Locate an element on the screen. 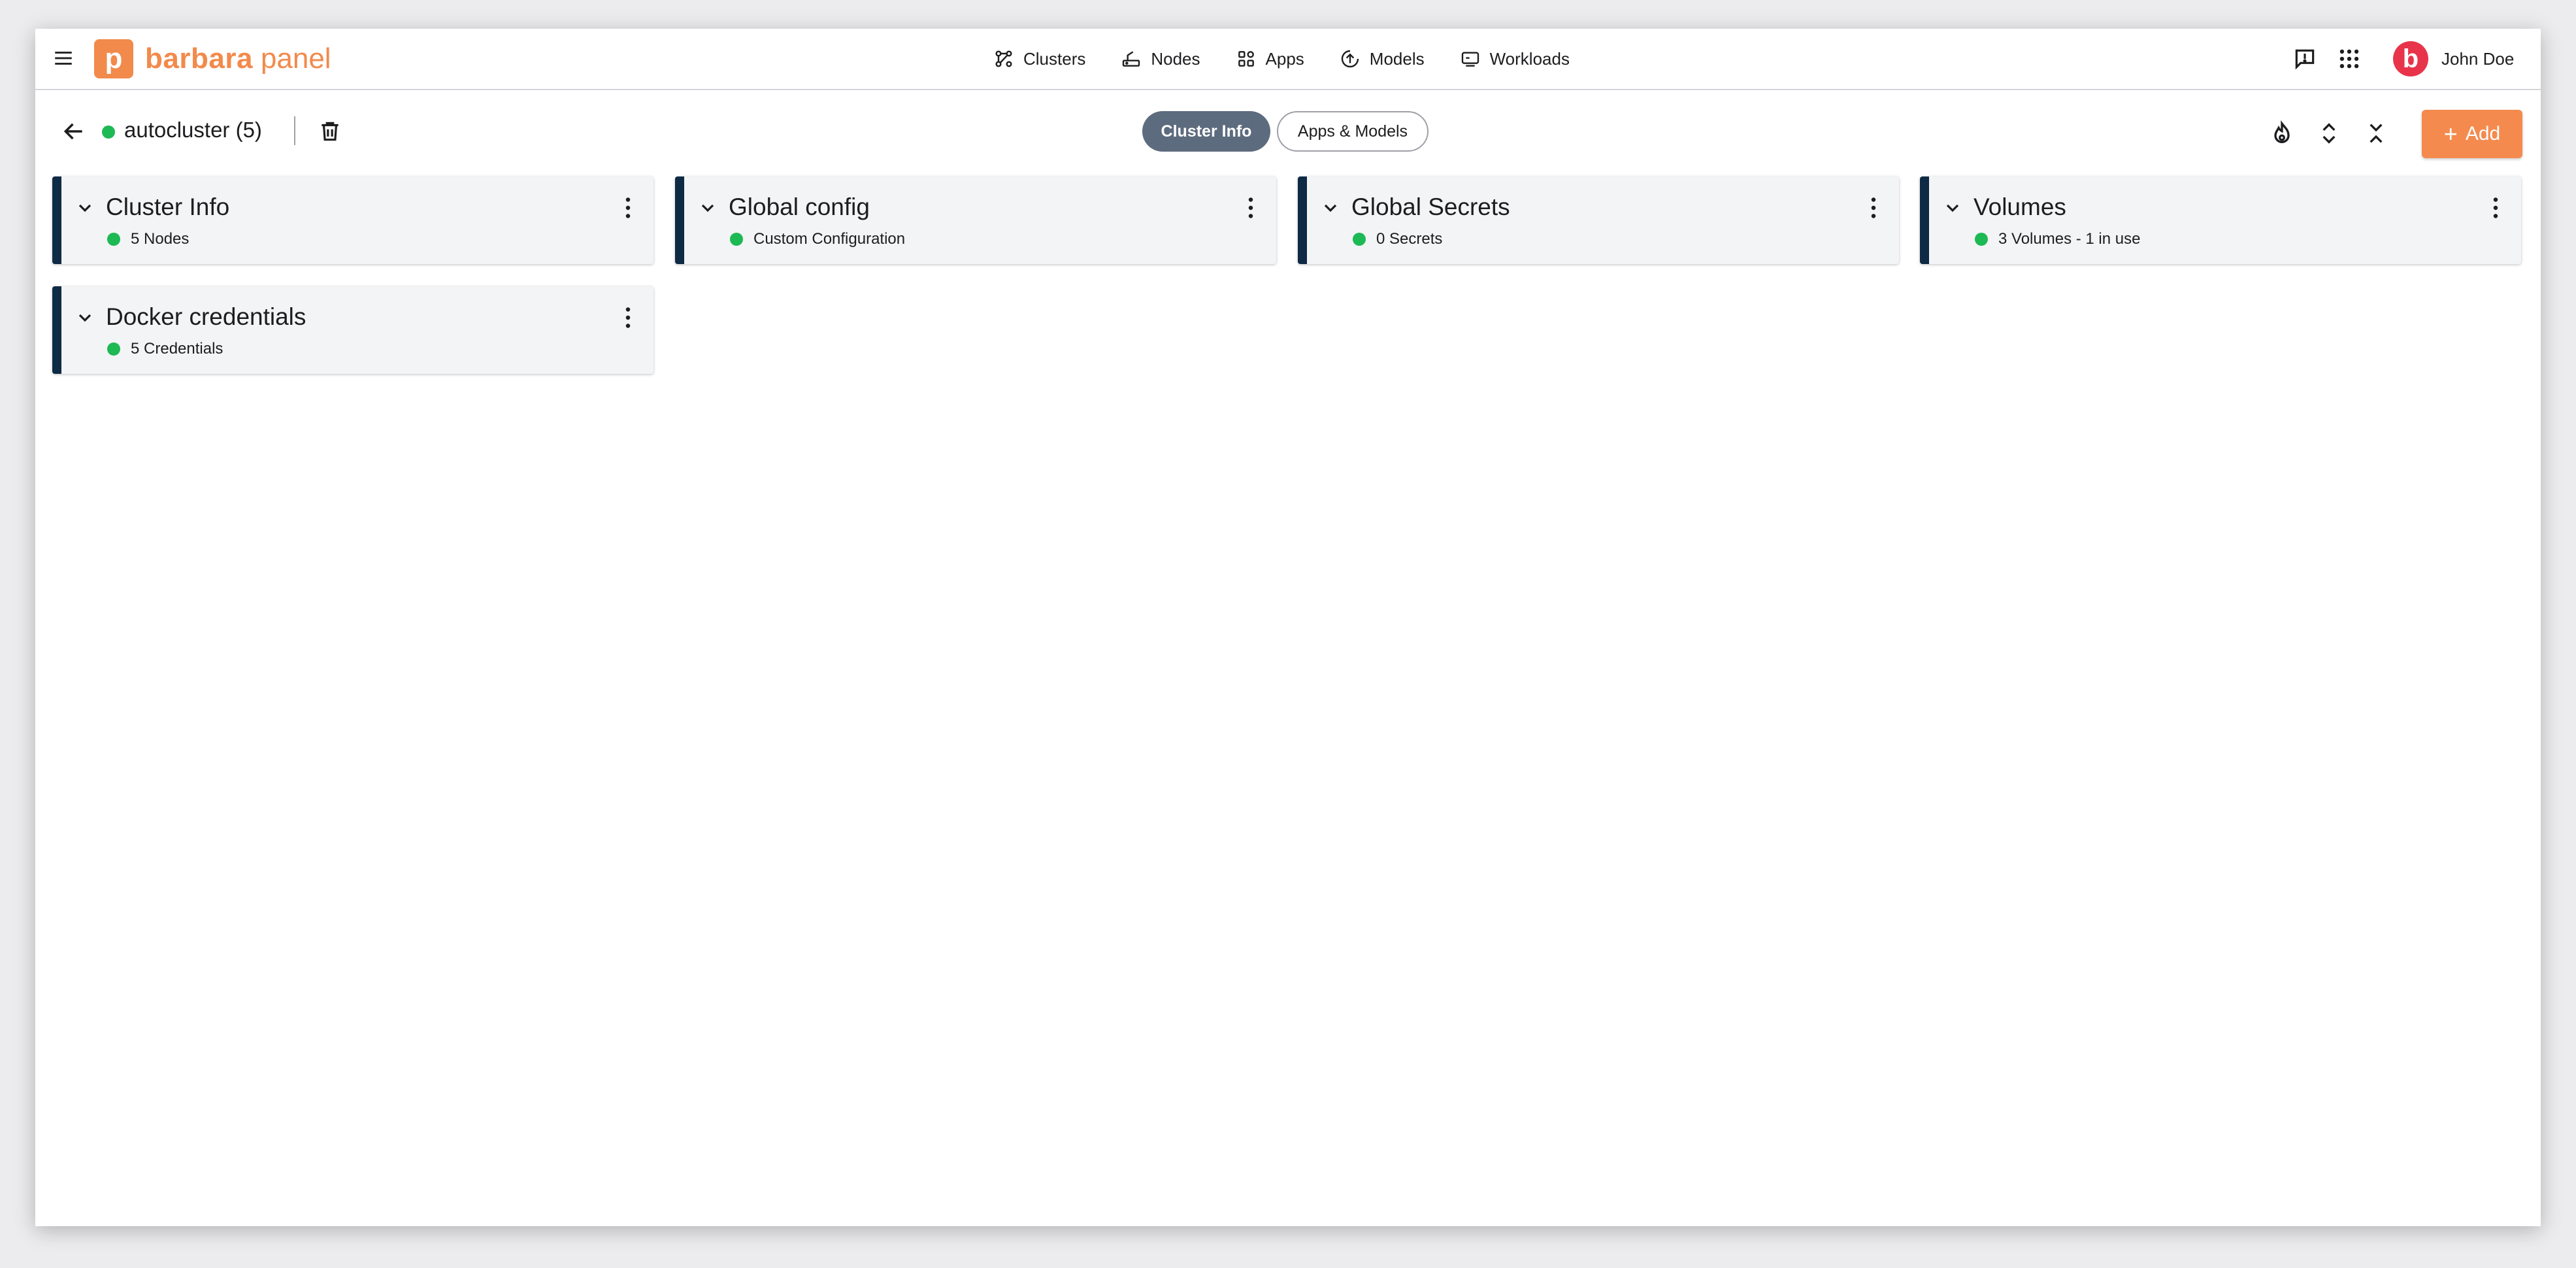 The height and width of the screenshot is (1268, 2576). logo-text-barbara: barbara is located at coordinates (199, 58).